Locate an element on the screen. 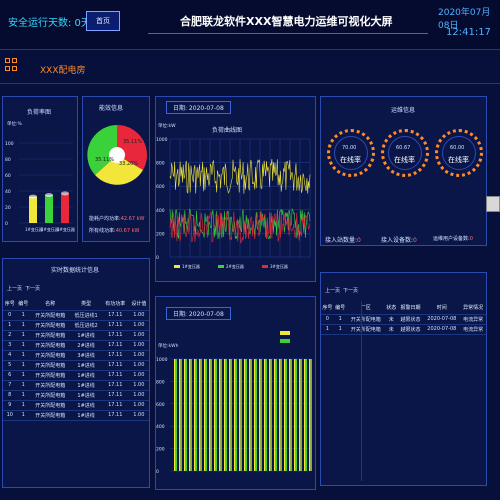 The height and width of the screenshot is (500, 500). stats-prev-page: 上一页 is located at coordinates (14, 288).